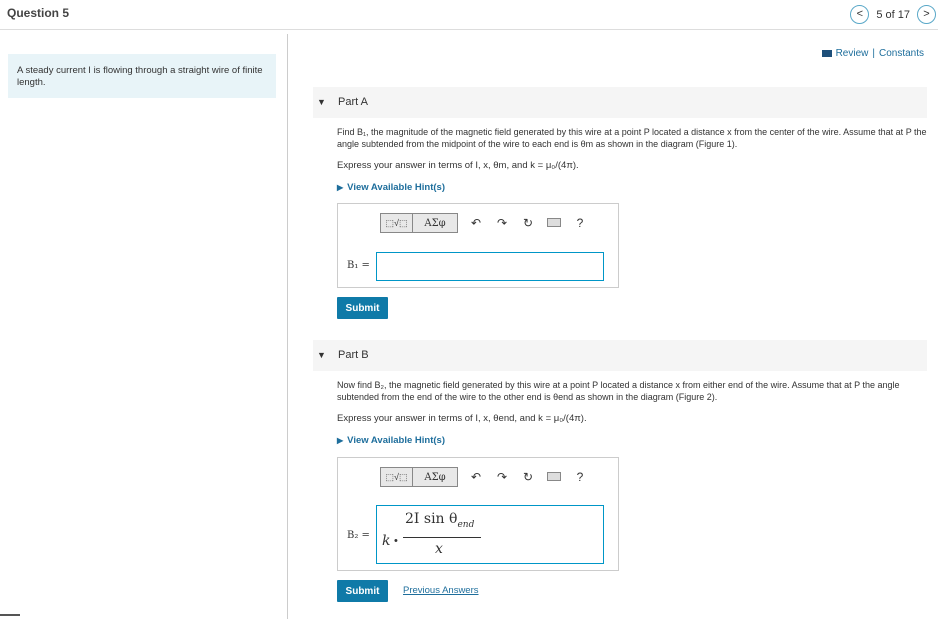 The image size is (938, 619). Describe the element at coordinates (431, 519) in the screenshot. I see `answer-numerator-main: 2I sin θ` at that location.